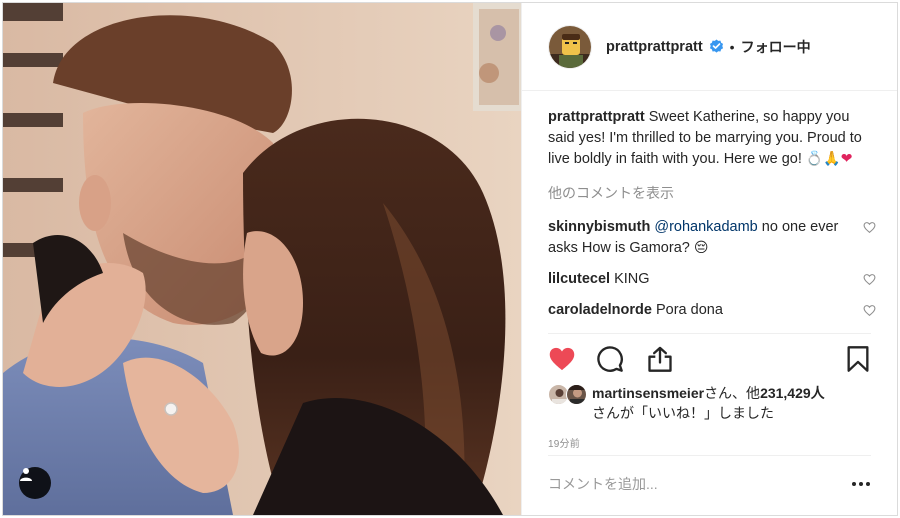 The height and width of the screenshot is (518, 900). I want to click on comment-text: Pora dona, so click(689, 310).